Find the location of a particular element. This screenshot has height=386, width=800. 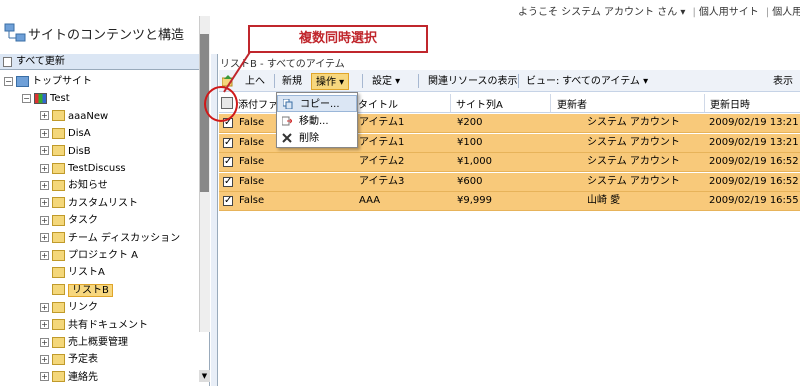

tree-item-label: リンク is located at coordinates (83, 308).